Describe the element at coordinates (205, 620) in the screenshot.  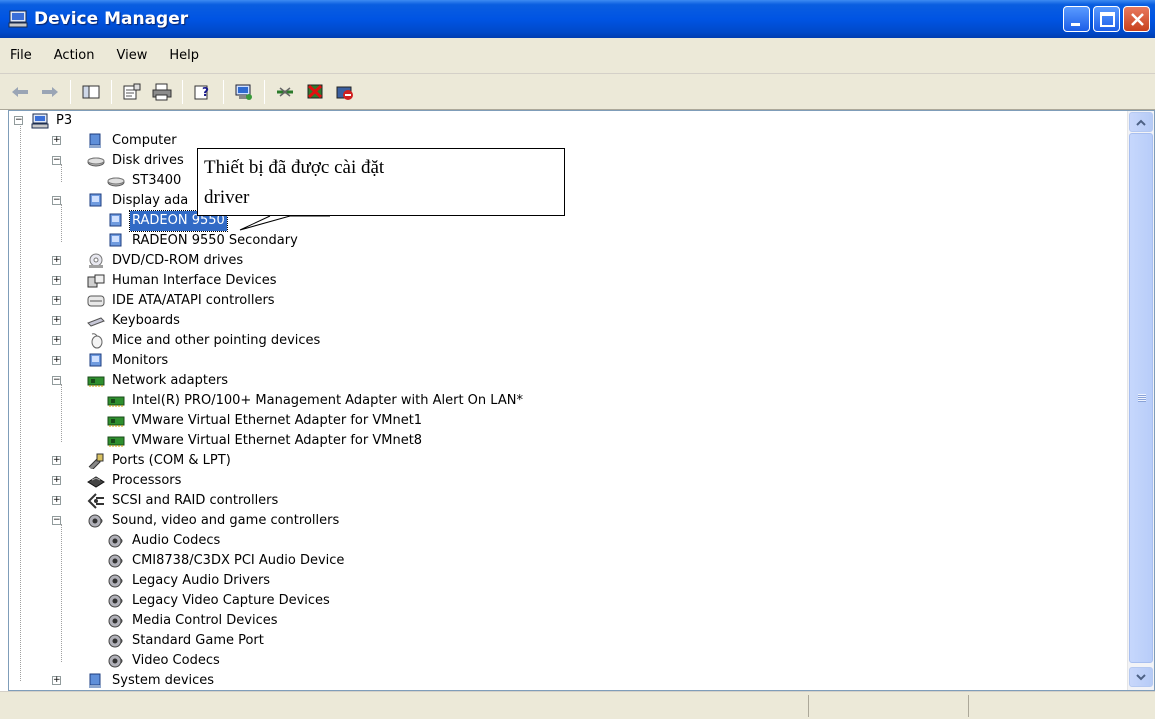
I see `tree-label: Media Control Devices` at that location.